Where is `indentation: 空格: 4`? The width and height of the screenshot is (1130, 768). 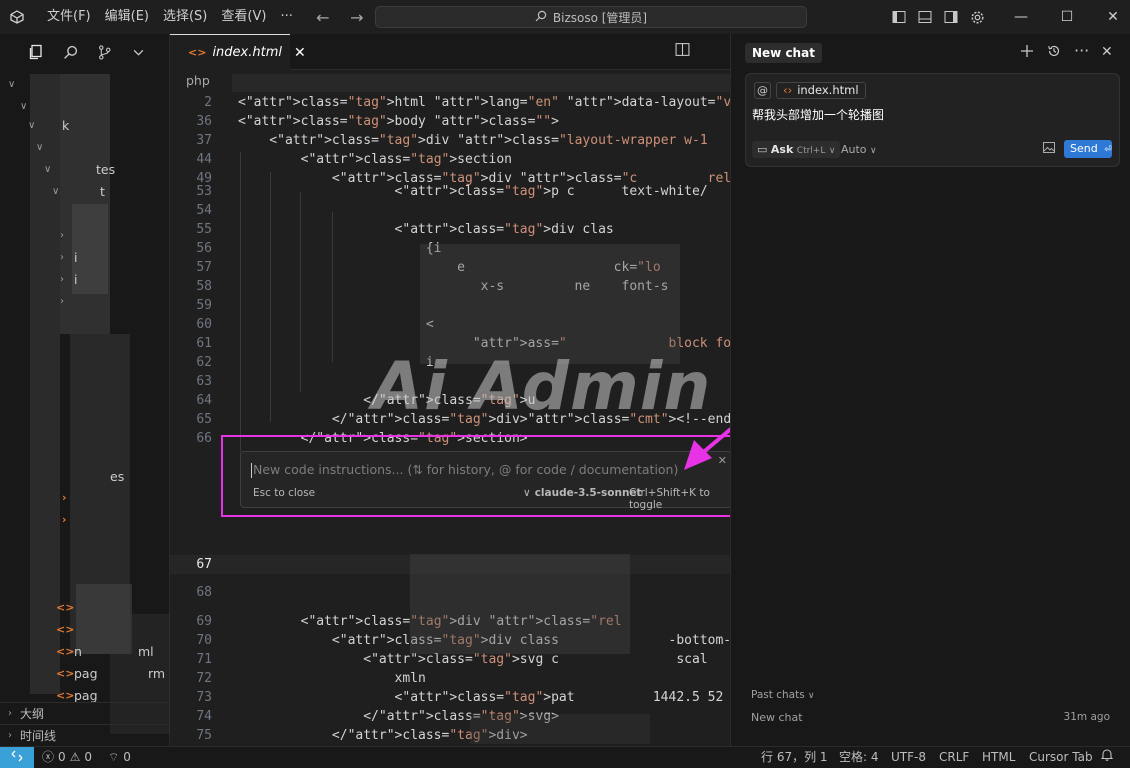 indentation: 空格: 4 is located at coordinates (859, 757).